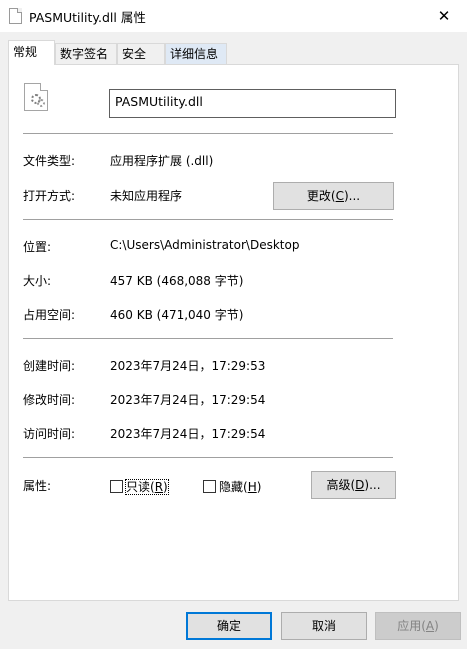 This screenshot has width=467, height=649. What do you see at coordinates (86, 54) in the screenshot?
I see `tab-digital-signatures: 数字签名` at bounding box center [86, 54].